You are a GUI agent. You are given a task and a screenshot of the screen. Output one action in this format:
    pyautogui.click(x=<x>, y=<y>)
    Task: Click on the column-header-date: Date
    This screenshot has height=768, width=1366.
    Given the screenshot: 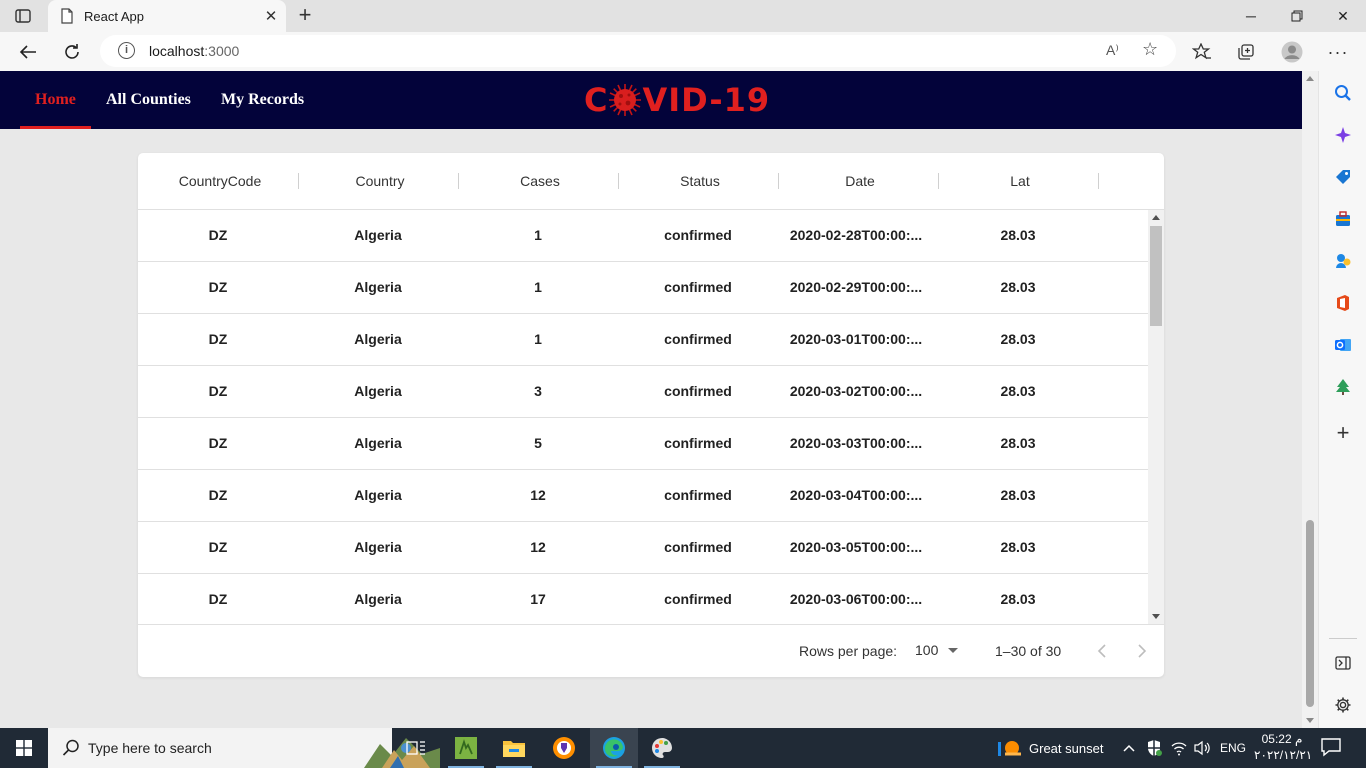 What is the action you would take?
    pyautogui.click(x=860, y=181)
    